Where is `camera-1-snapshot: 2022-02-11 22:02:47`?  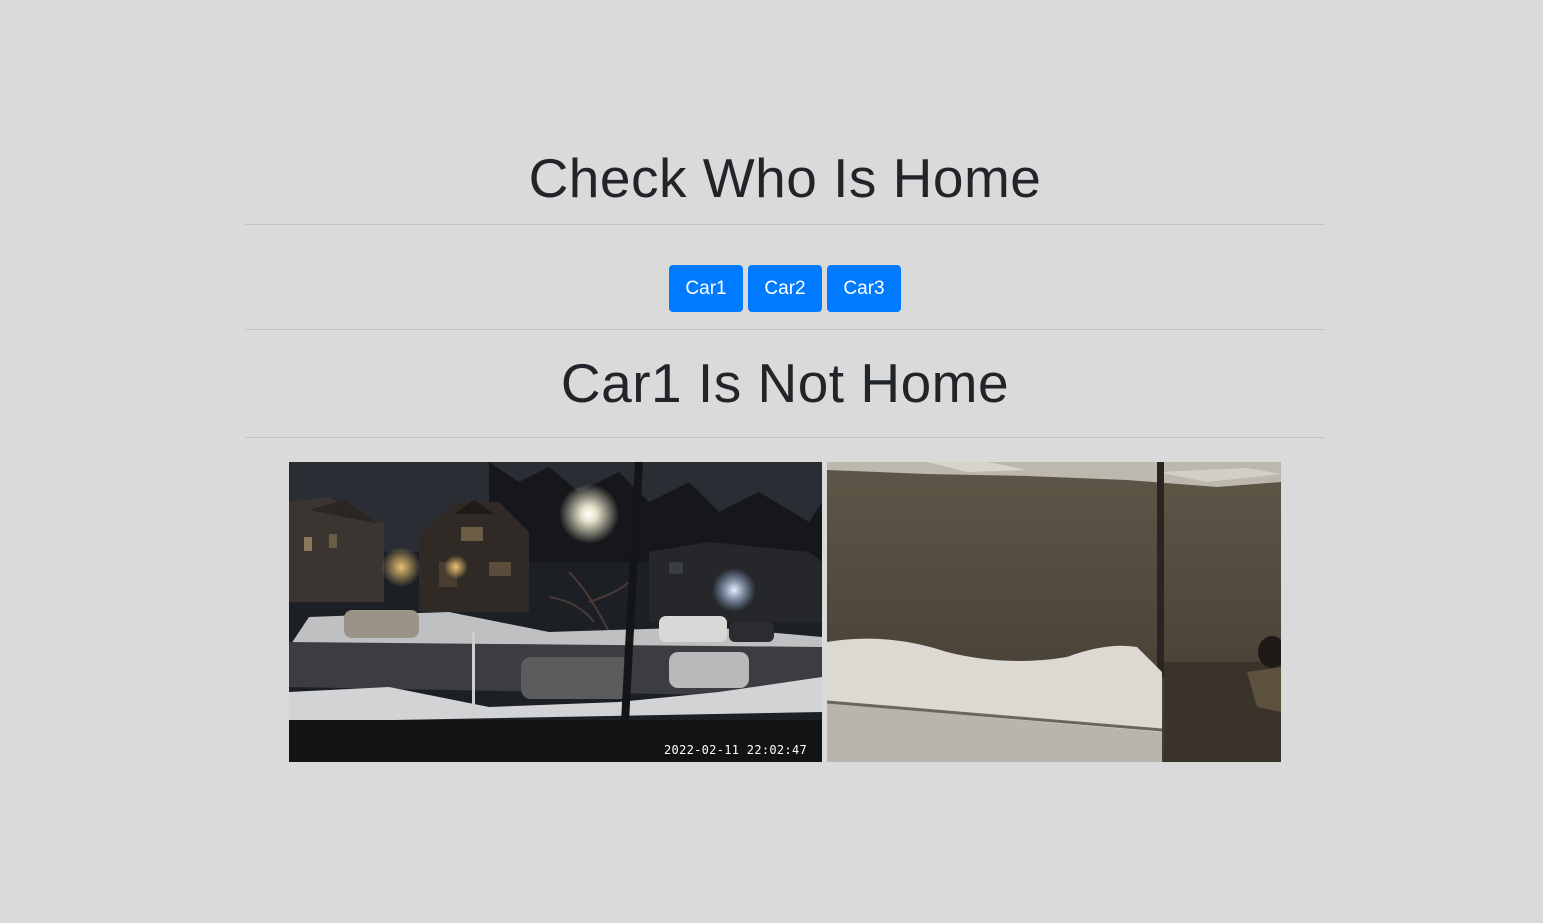
camera-1-snapshot: 2022-02-11 22:02:47 is located at coordinates (555, 612).